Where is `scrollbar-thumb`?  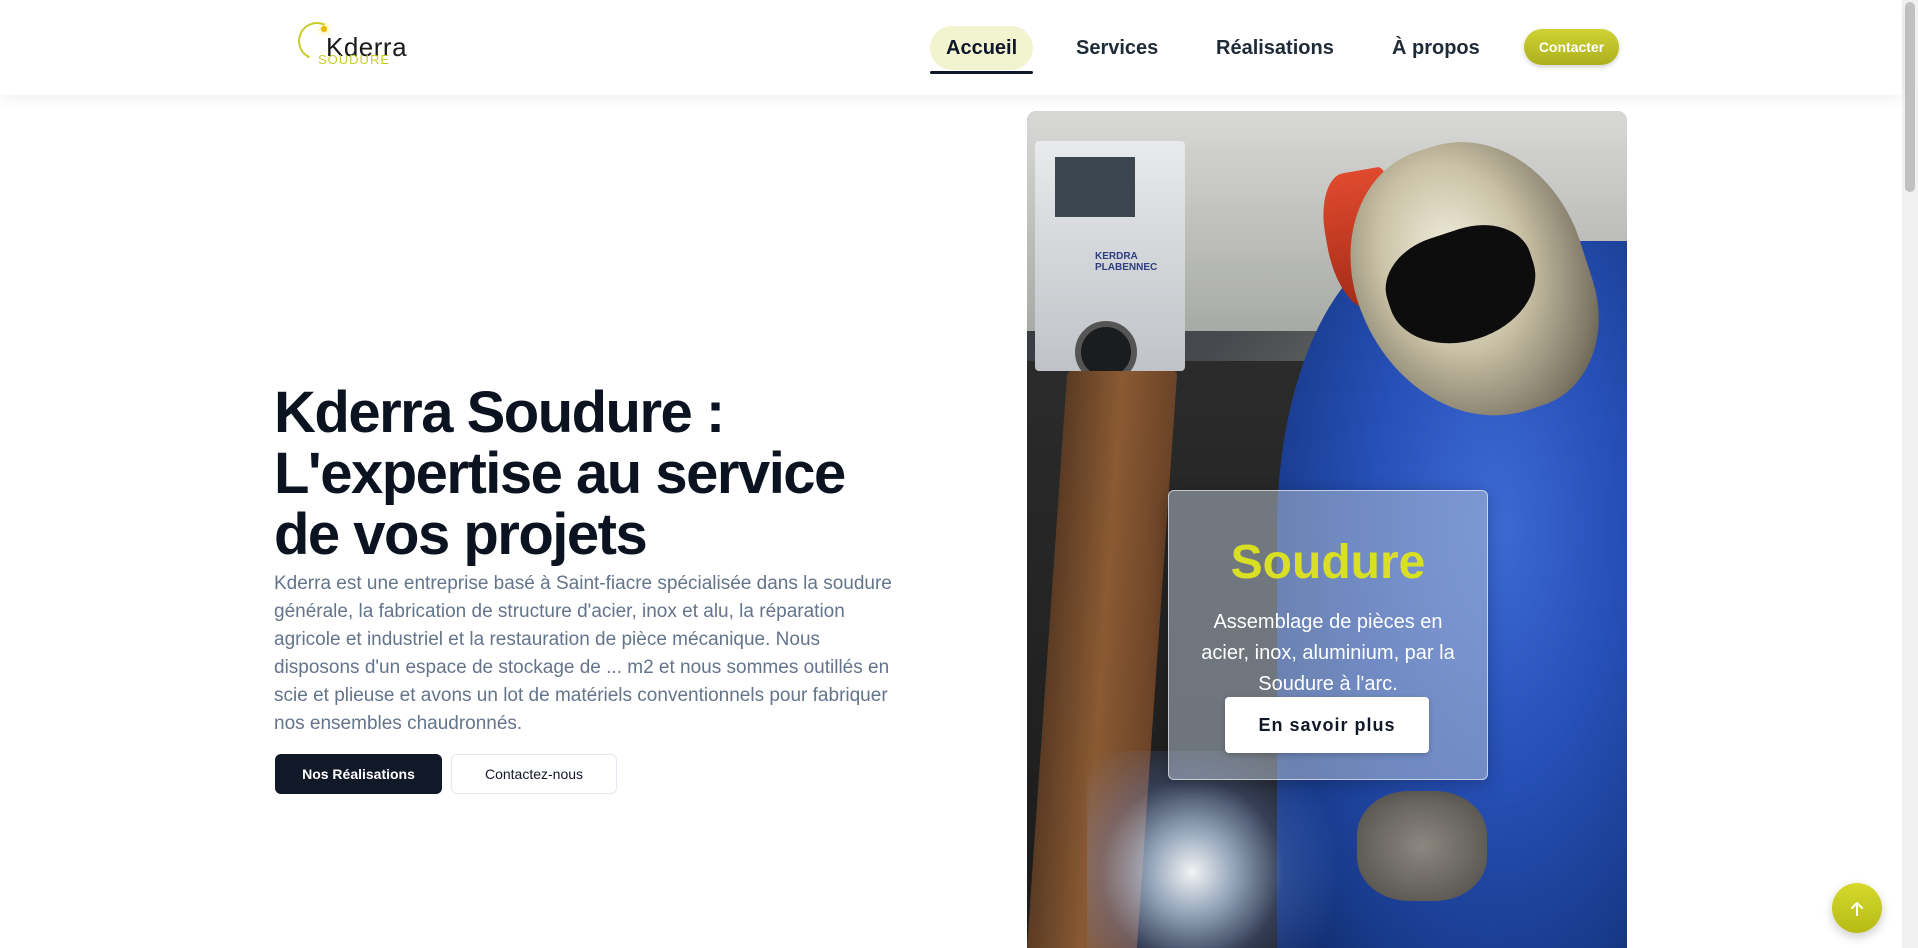
scrollbar-thumb is located at coordinates (1910, 97).